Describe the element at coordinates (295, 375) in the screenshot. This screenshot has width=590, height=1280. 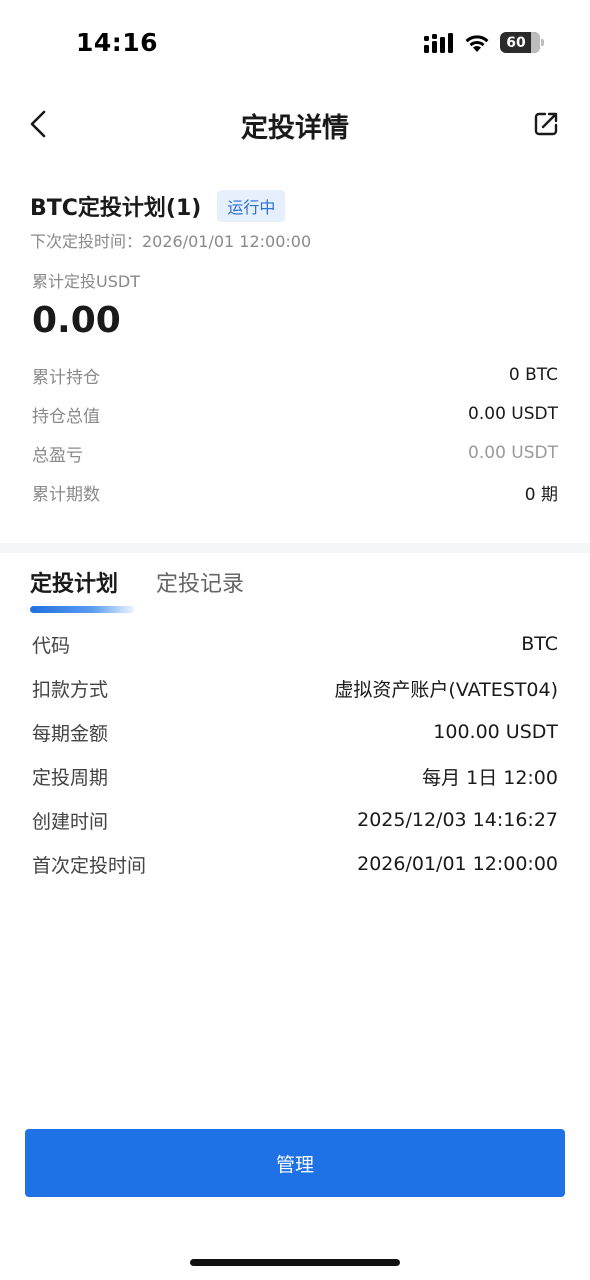
I see `summary-row-holdings: 累计持仓 0 BTC` at that location.